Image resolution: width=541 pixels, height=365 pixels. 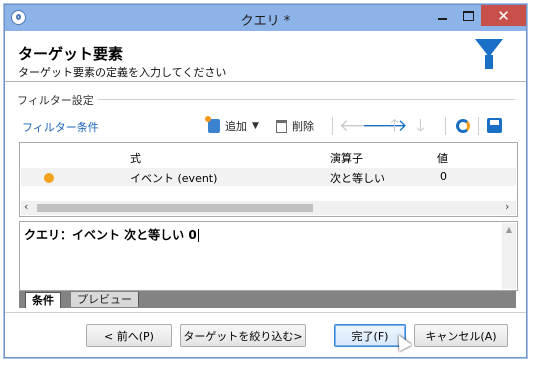 What do you see at coordinates (463, 126) in the screenshot?
I see `refresh-icon` at bounding box center [463, 126].